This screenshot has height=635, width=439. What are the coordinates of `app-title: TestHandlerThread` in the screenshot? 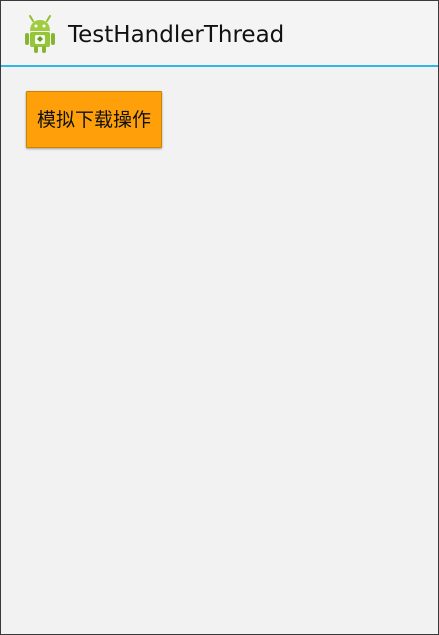 It's located at (176, 35).